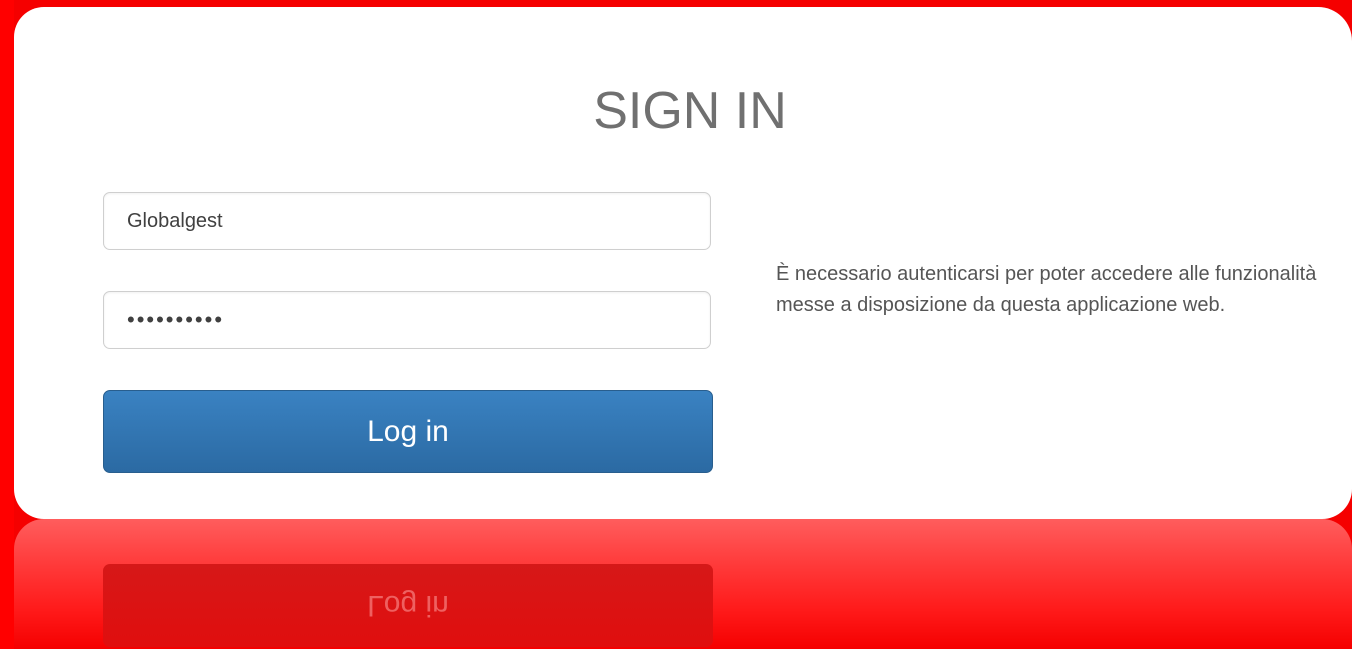 The width and height of the screenshot is (1352, 649). What do you see at coordinates (408, 605) in the screenshot?
I see `reflected-login-button: Log in` at bounding box center [408, 605].